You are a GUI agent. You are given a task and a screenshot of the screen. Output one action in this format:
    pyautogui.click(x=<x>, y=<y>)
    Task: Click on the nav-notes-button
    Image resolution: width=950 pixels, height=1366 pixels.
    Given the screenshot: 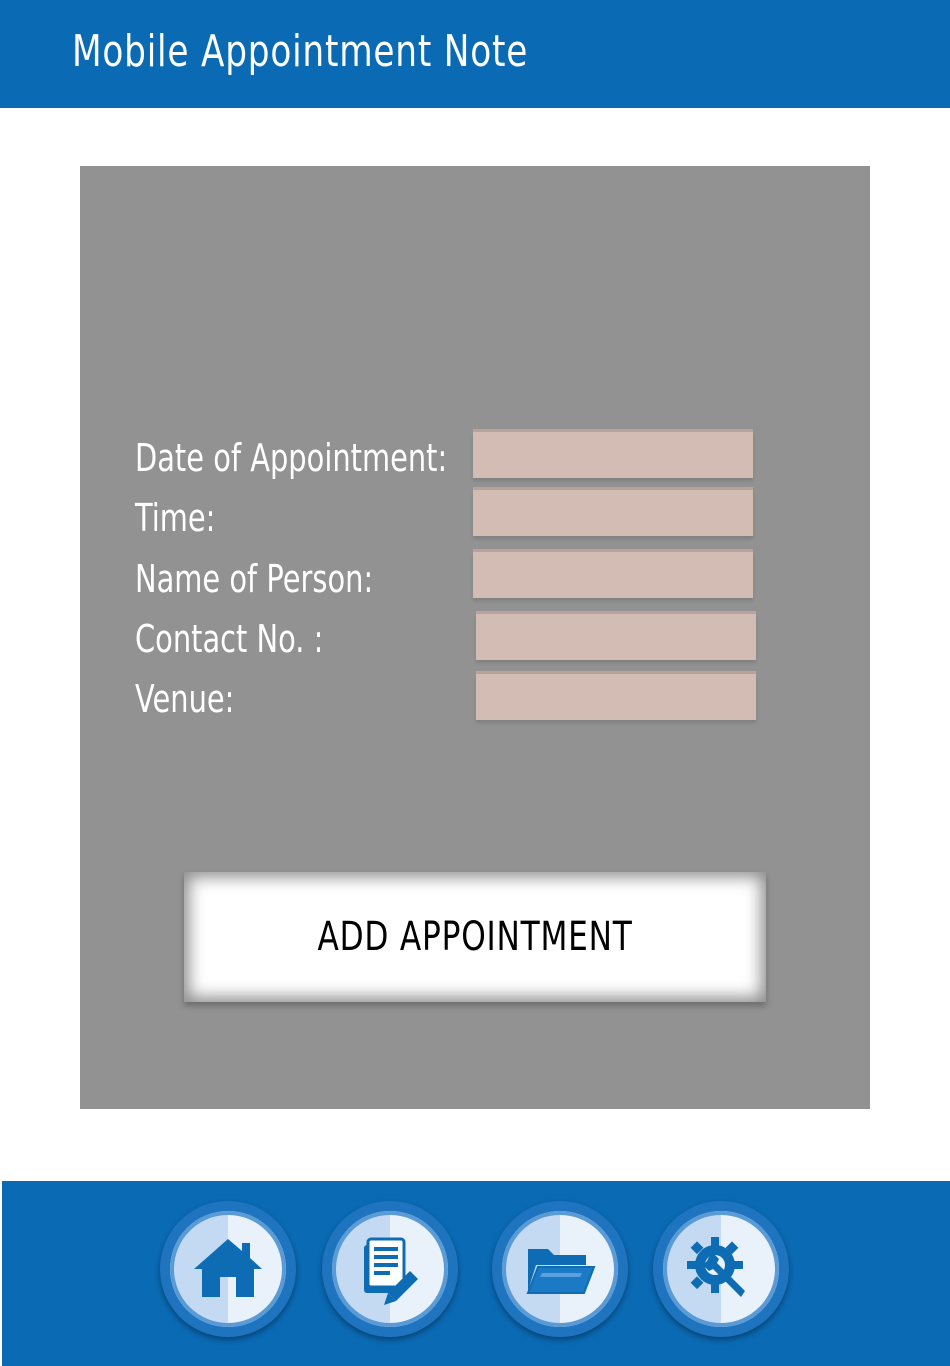 What is the action you would take?
    pyautogui.click(x=390, y=1269)
    